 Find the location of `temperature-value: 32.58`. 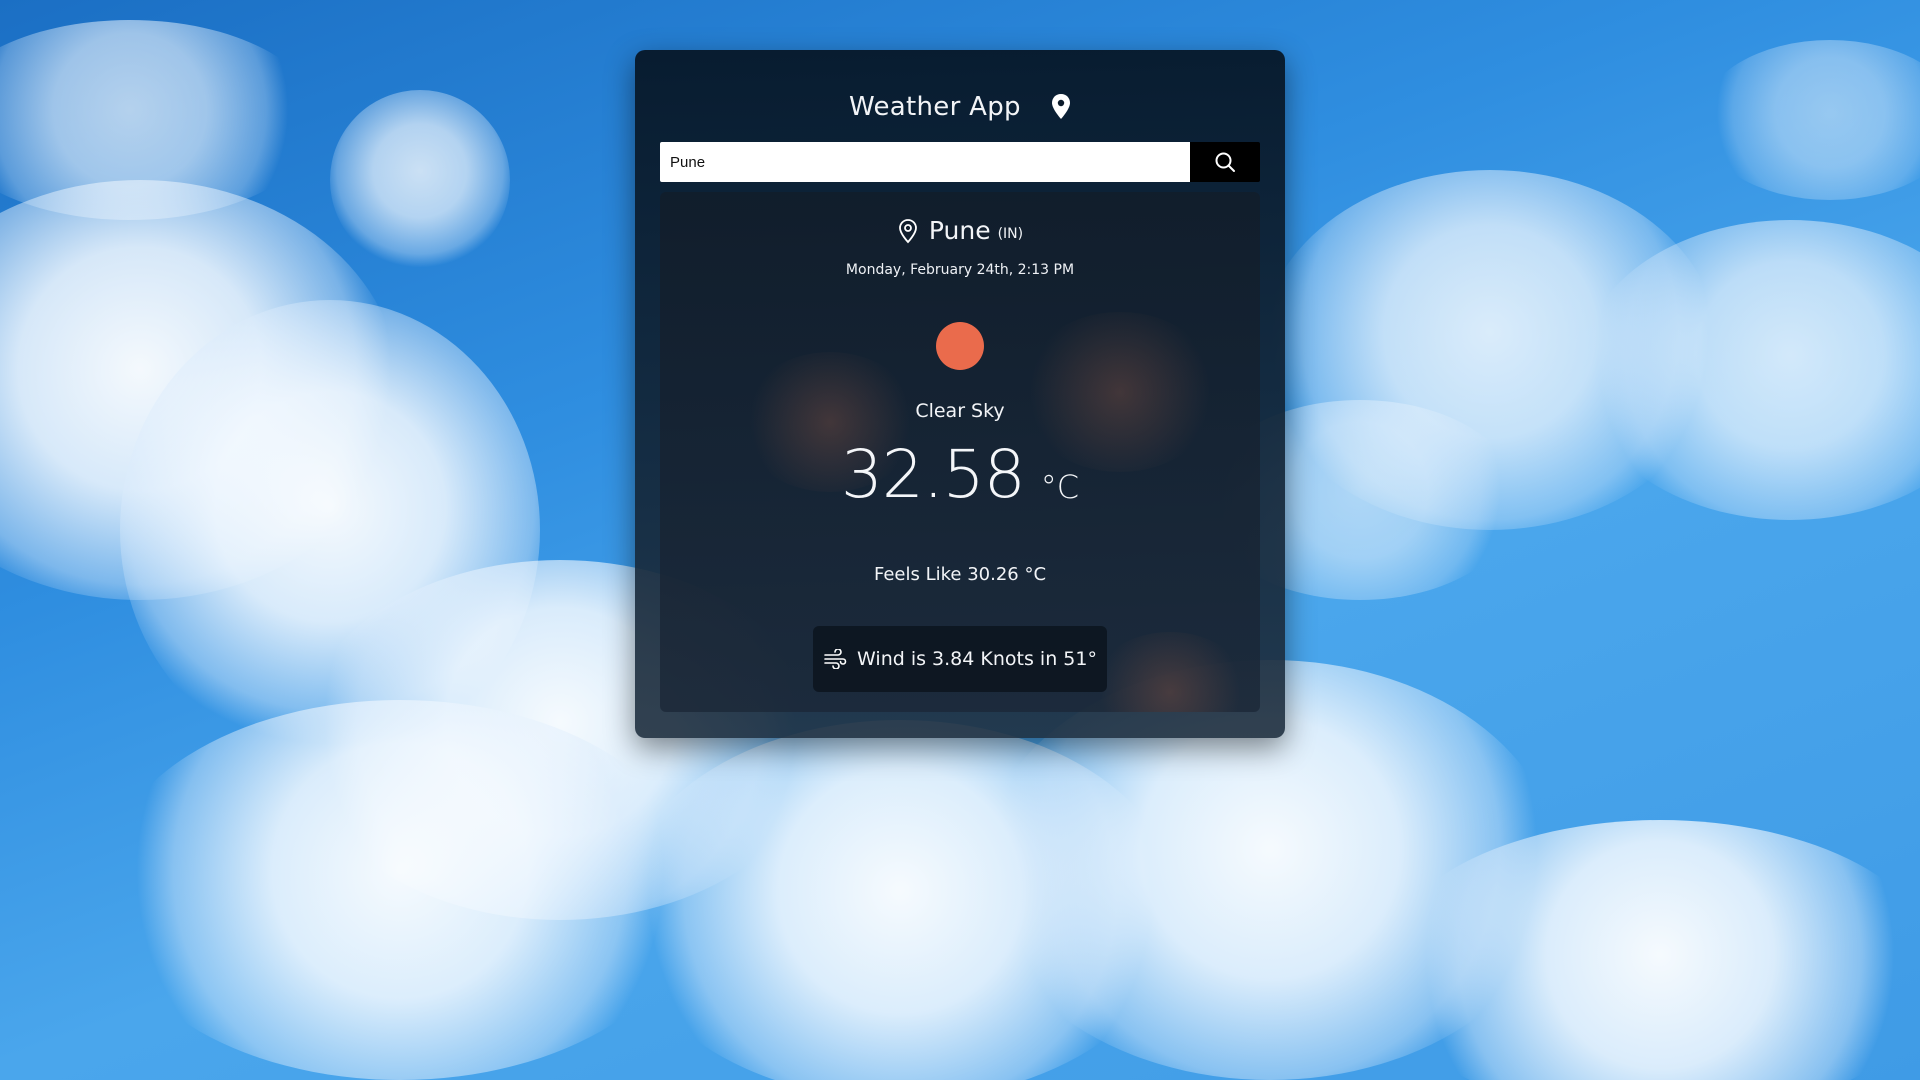

temperature-value: 32.58 is located at coordinates (933, 474).